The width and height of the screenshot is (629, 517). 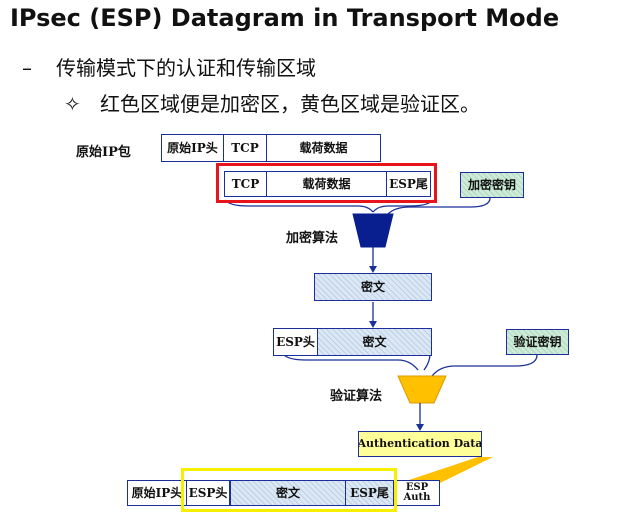 I want to click on final-esp-auth: ESP Auth, so click(x=417, y=493).